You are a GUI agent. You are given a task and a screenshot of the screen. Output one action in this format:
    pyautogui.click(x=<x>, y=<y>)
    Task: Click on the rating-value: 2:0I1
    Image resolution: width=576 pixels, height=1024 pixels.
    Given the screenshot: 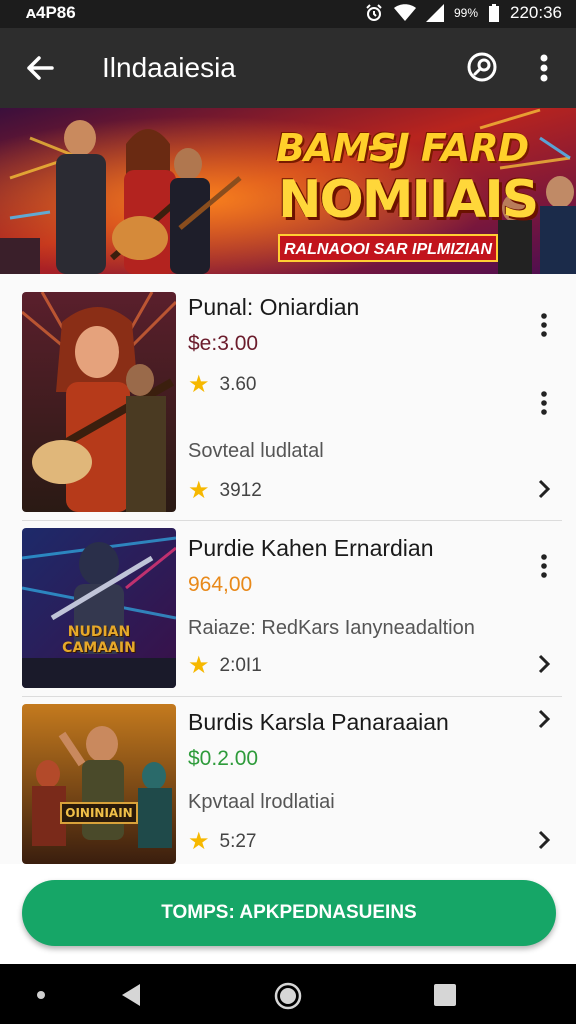 What is the action you would take?
    pyautogui.click(x=240, y=665)
    